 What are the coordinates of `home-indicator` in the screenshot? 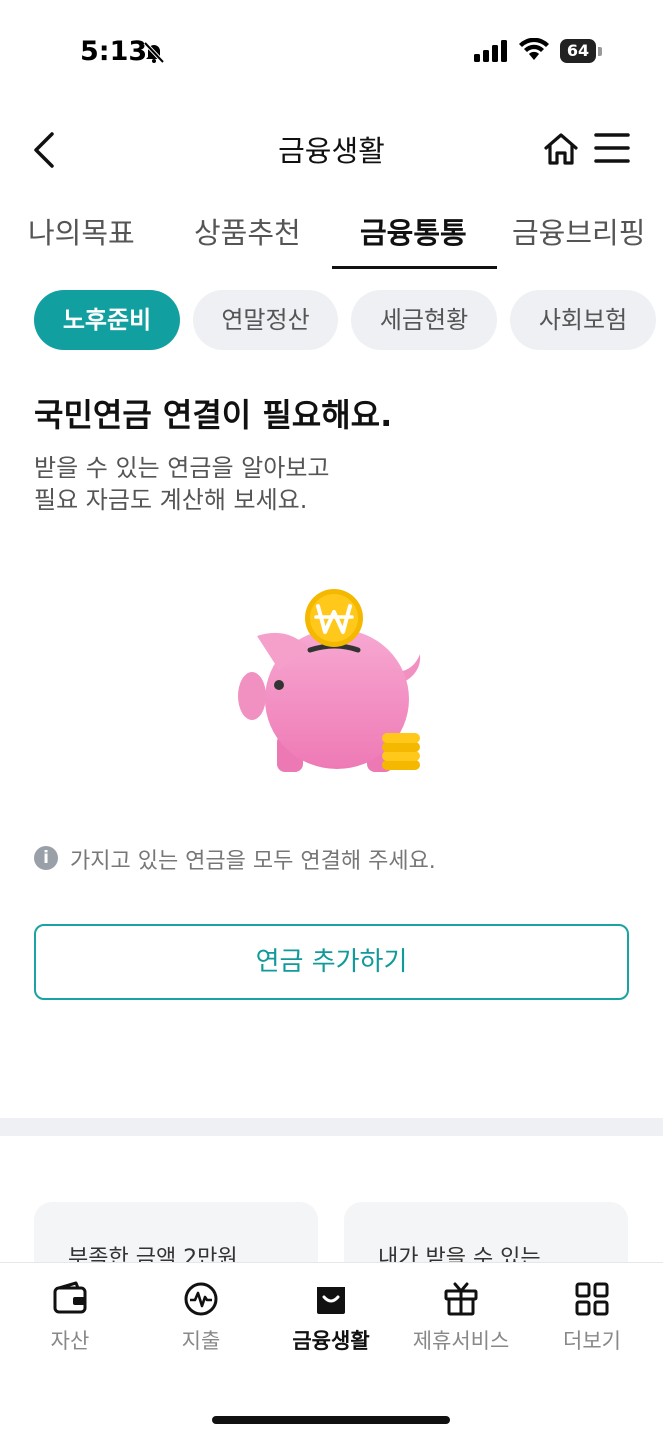 It's located at (331, 1420).